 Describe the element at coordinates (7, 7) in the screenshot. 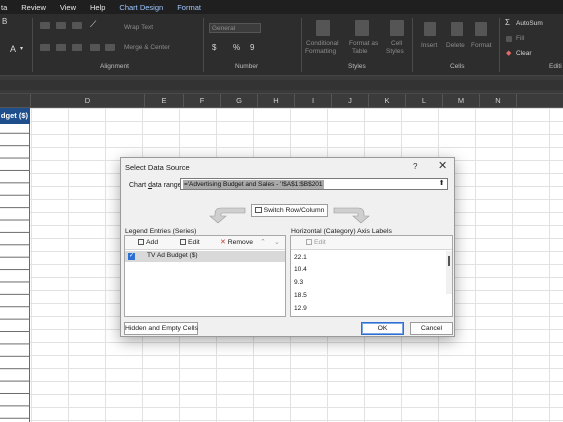

I see `menu-data: ta` at that location.